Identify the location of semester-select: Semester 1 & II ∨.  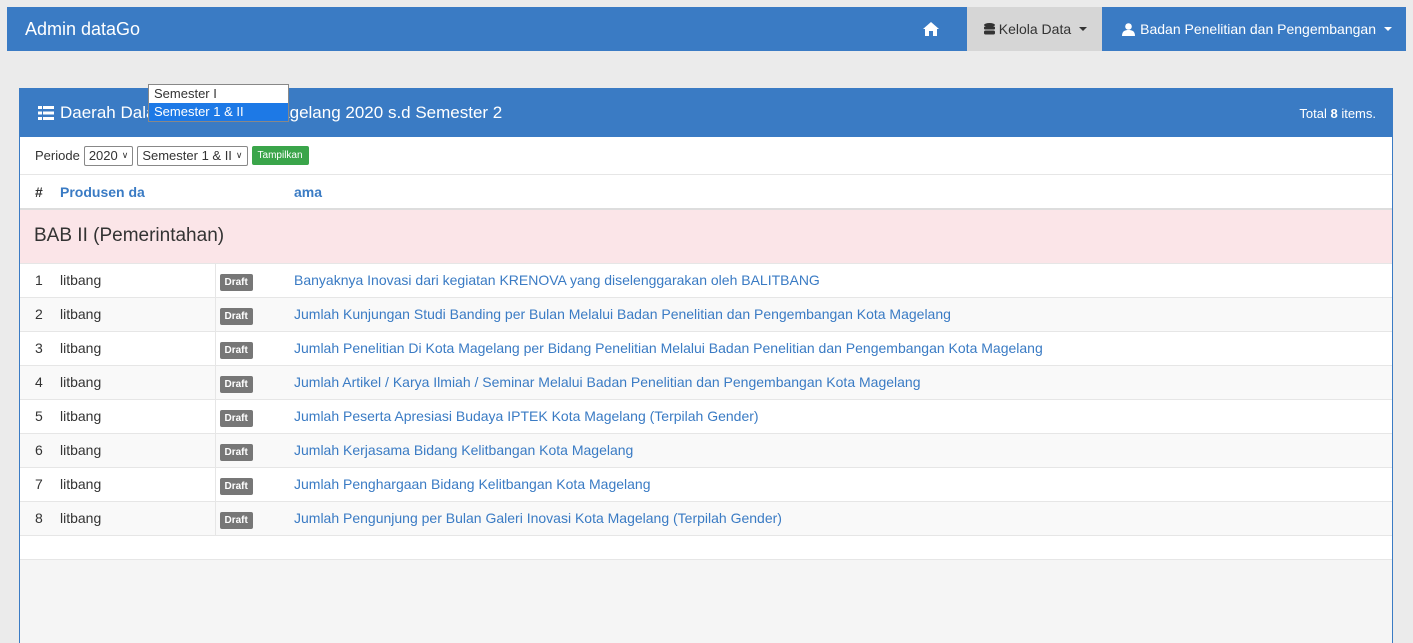
(192, 155).